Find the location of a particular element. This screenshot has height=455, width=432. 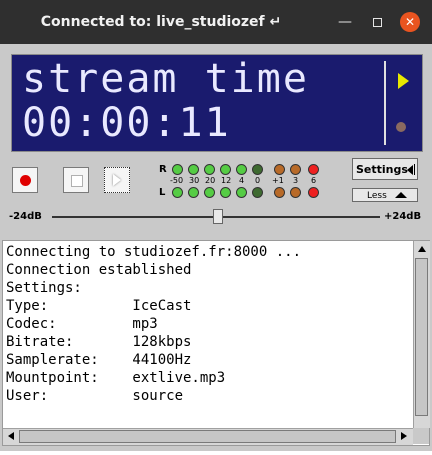

log-line: Type: IceCast is located at coordinates (99, 306).